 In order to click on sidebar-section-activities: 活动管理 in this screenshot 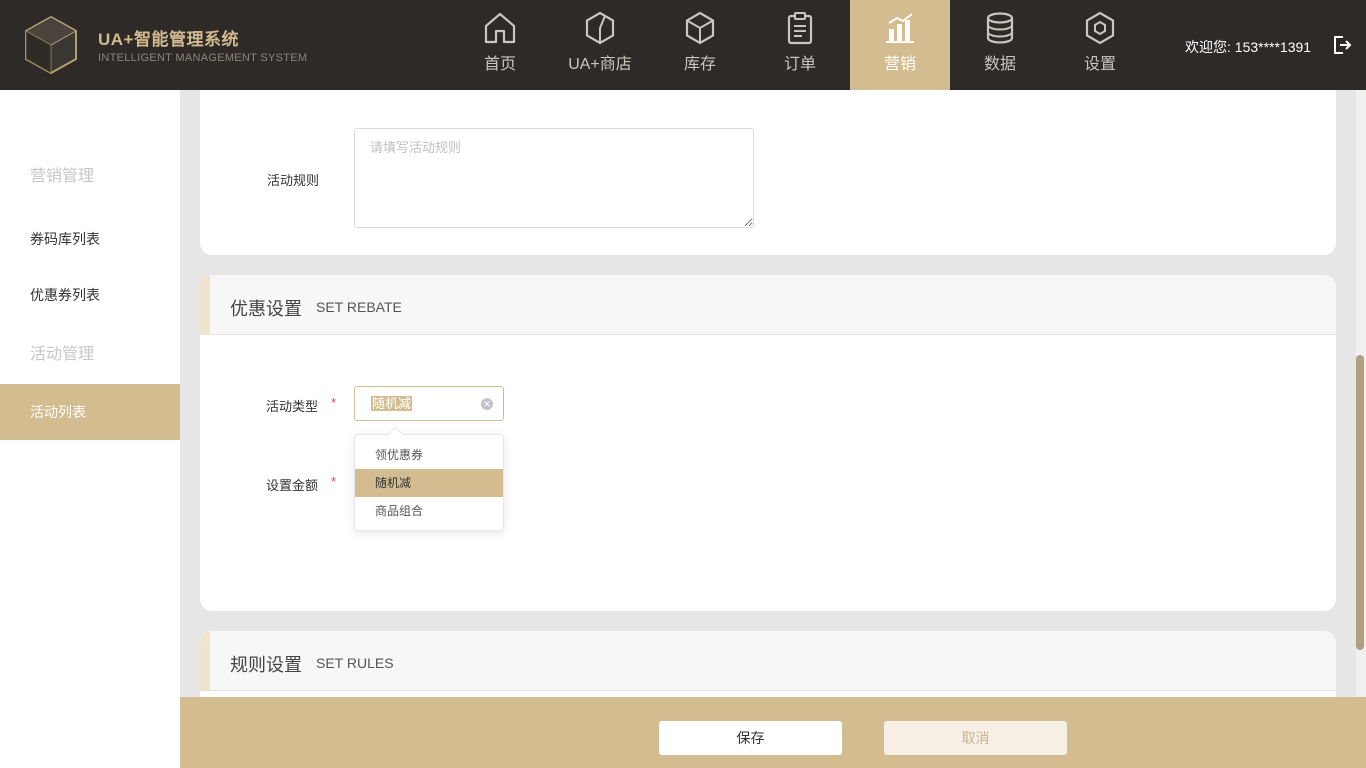, I will do `click(62, 354)`.